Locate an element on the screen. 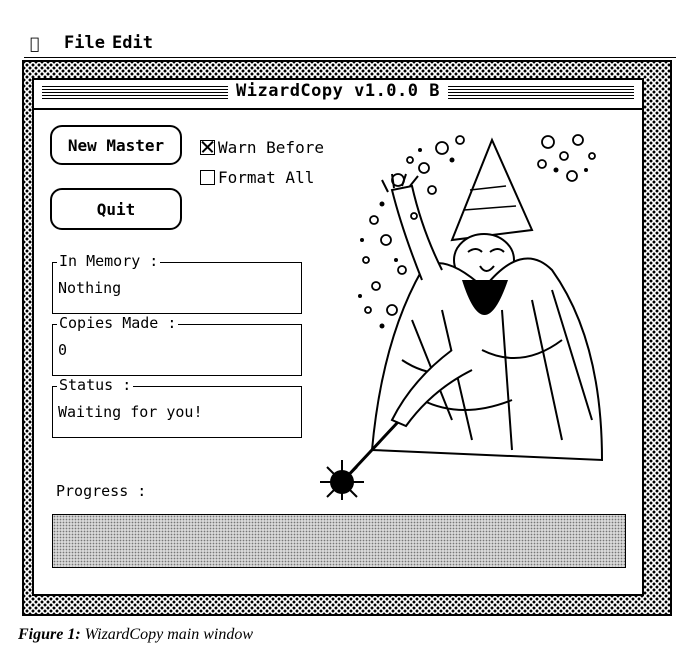 This screenshot has height=664, width=680. format-all-checkbox: Format All is located at coordinates (257, 177).